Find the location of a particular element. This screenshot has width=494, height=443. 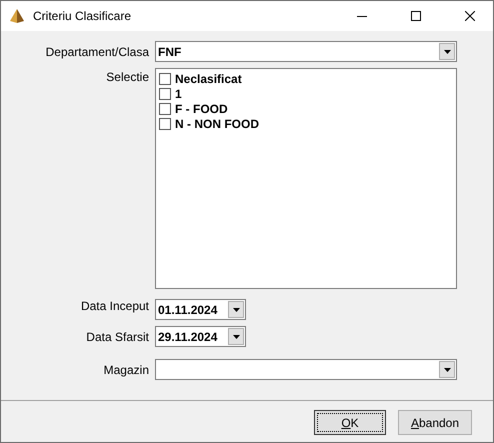

field-value: FNF is located at coordinates (169, 51).